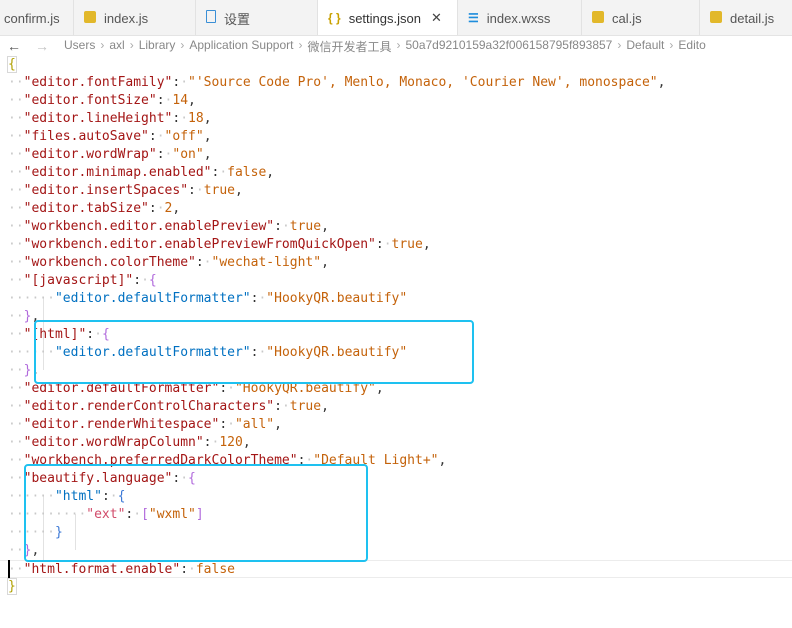  I want to click on tab-label: index.js, so click(126, 18).